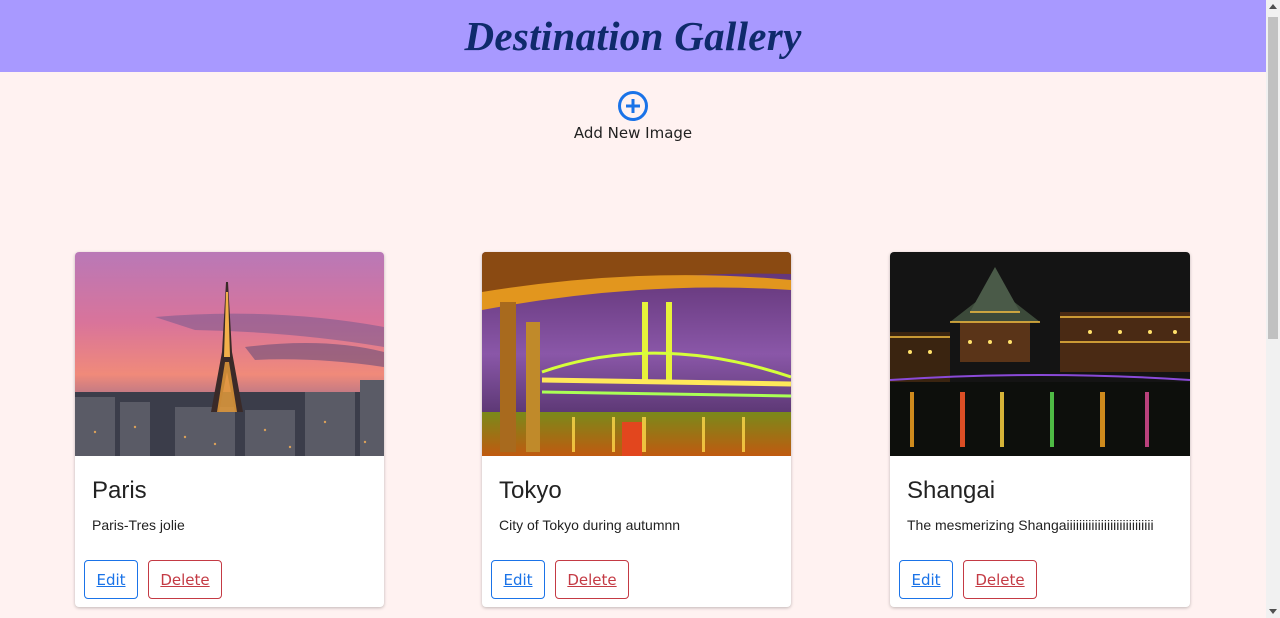 This screenshot has width=1280, height=618. What do you see at coordinates (590, 525) in the screenshot?
I see `card-description: City of Tokyo during autumnn` at bounding box center [590, 525].